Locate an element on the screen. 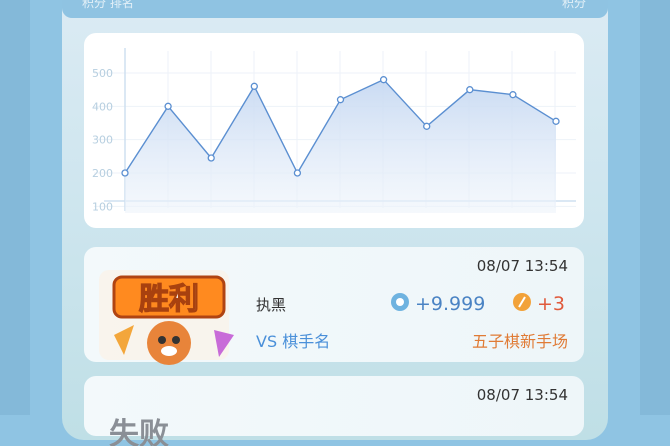  score-delta: +9.999 is located at coordinates (437, 303).